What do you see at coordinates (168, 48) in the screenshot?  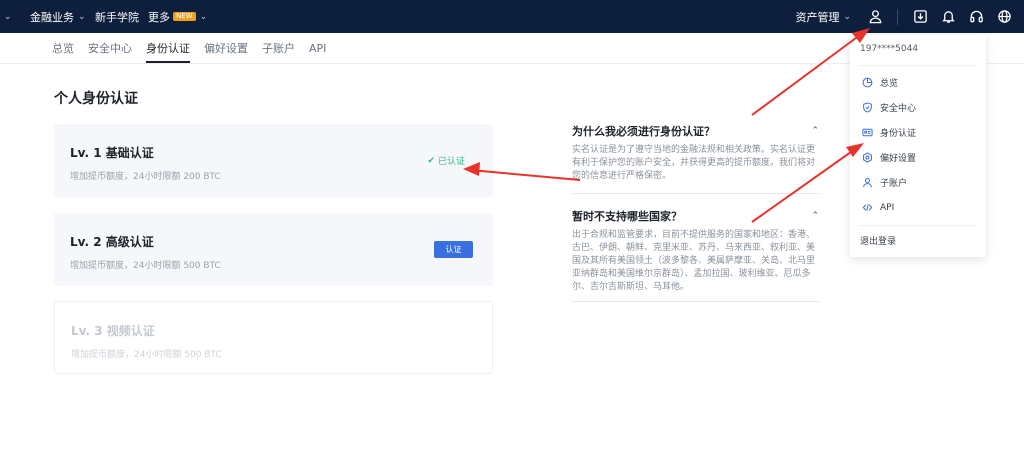 I see `tab-identity-verification: 身份认证` at bounding box center [168, 48].